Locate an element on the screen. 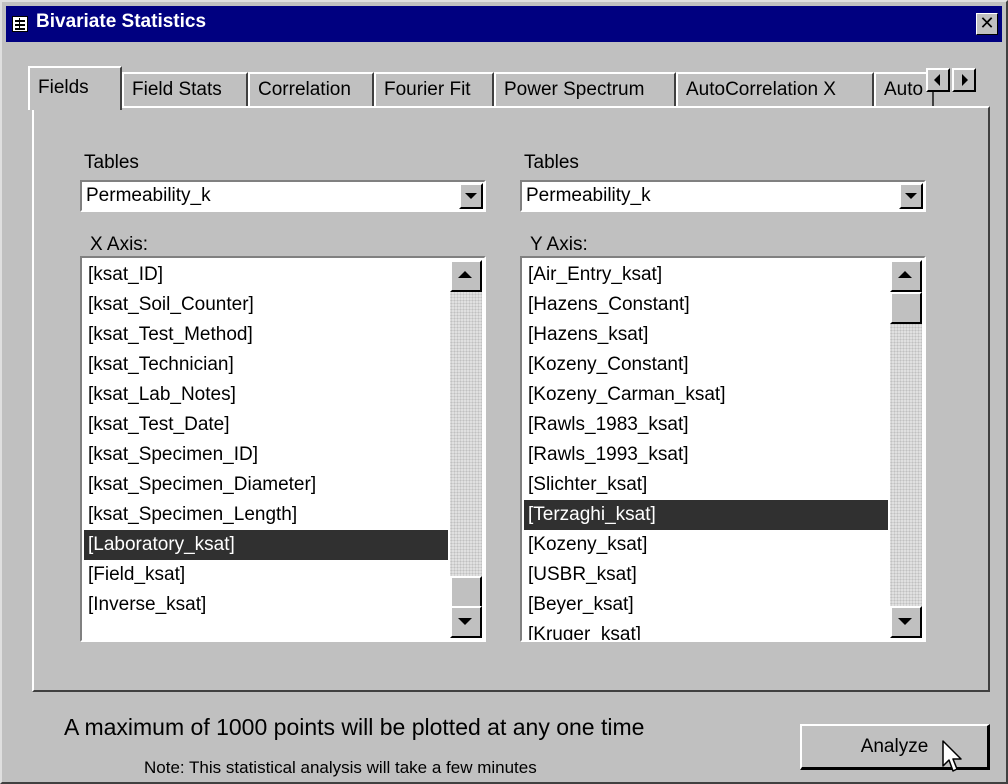  y-tables-value: Permeability_k is located at coordinates (588, 195).